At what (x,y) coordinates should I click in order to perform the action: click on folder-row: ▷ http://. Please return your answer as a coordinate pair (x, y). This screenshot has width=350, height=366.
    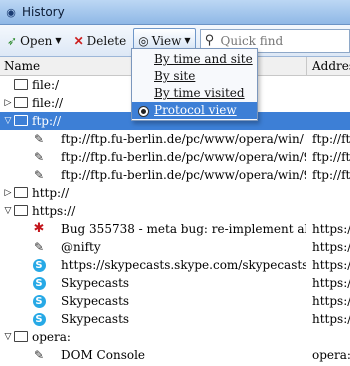
    Looking at the image, I should click on (175, 193).